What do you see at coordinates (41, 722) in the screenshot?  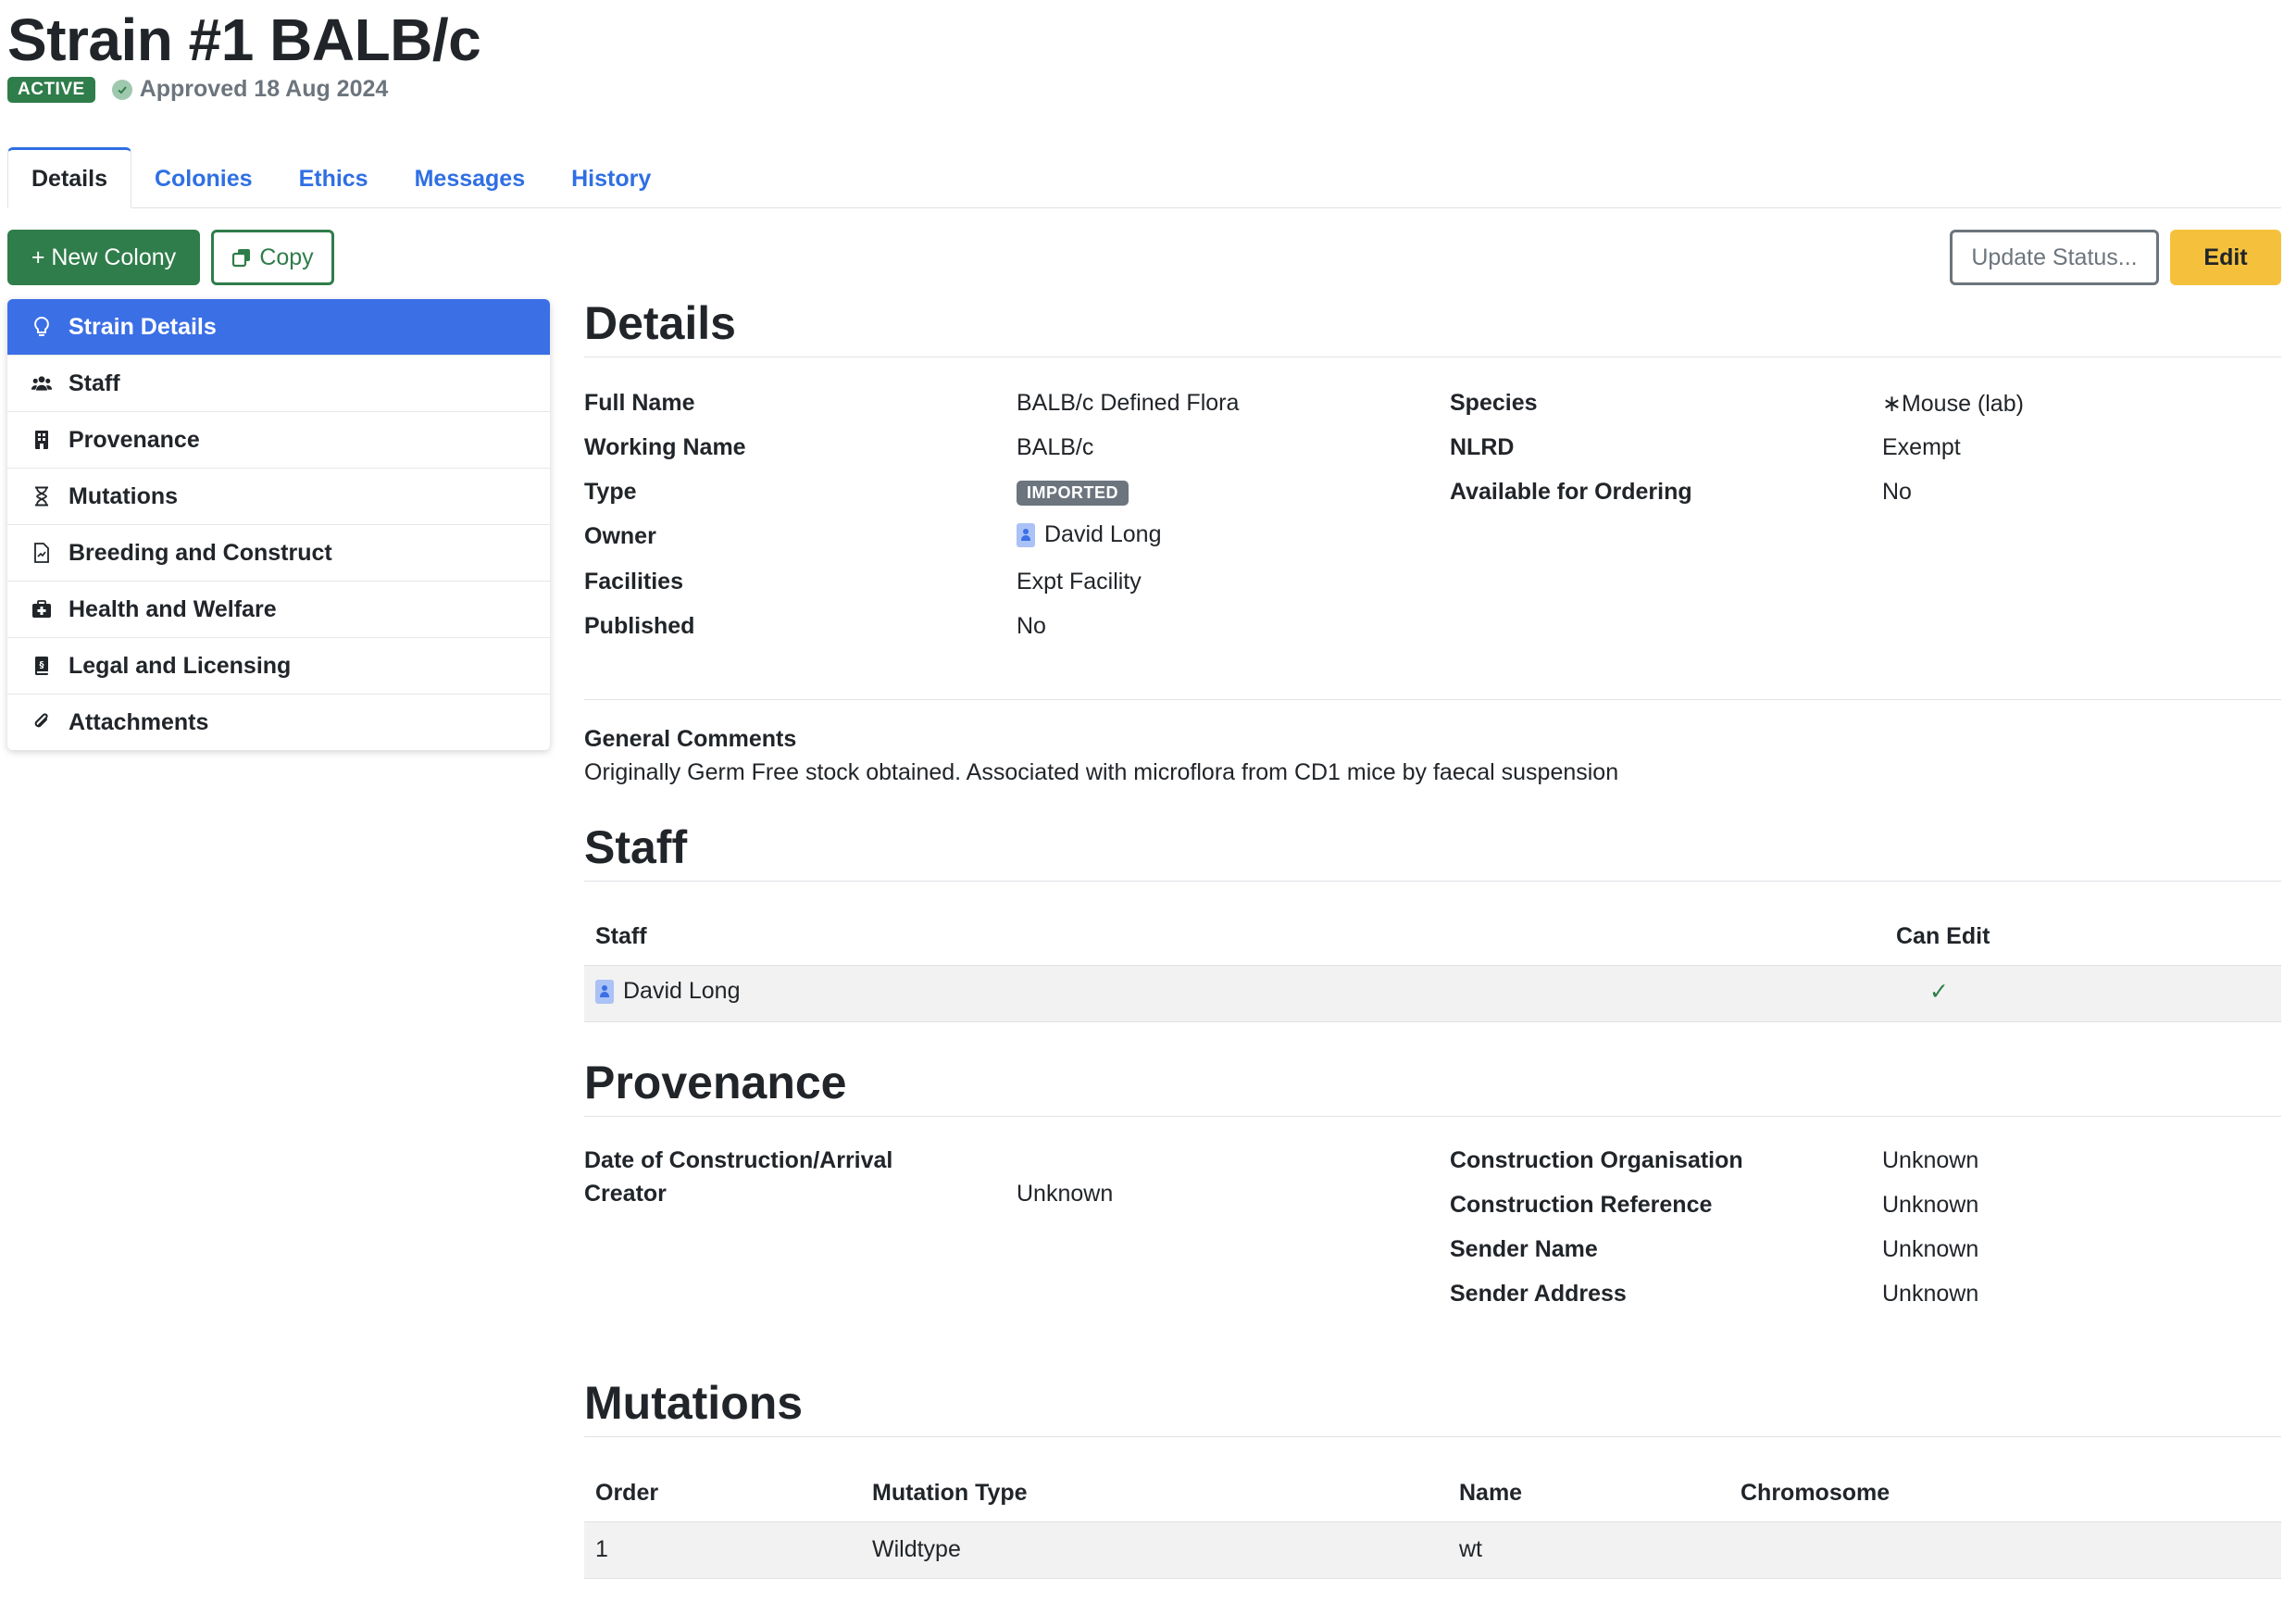 I see `paperclip-icon` at bounding box center [41, 722].